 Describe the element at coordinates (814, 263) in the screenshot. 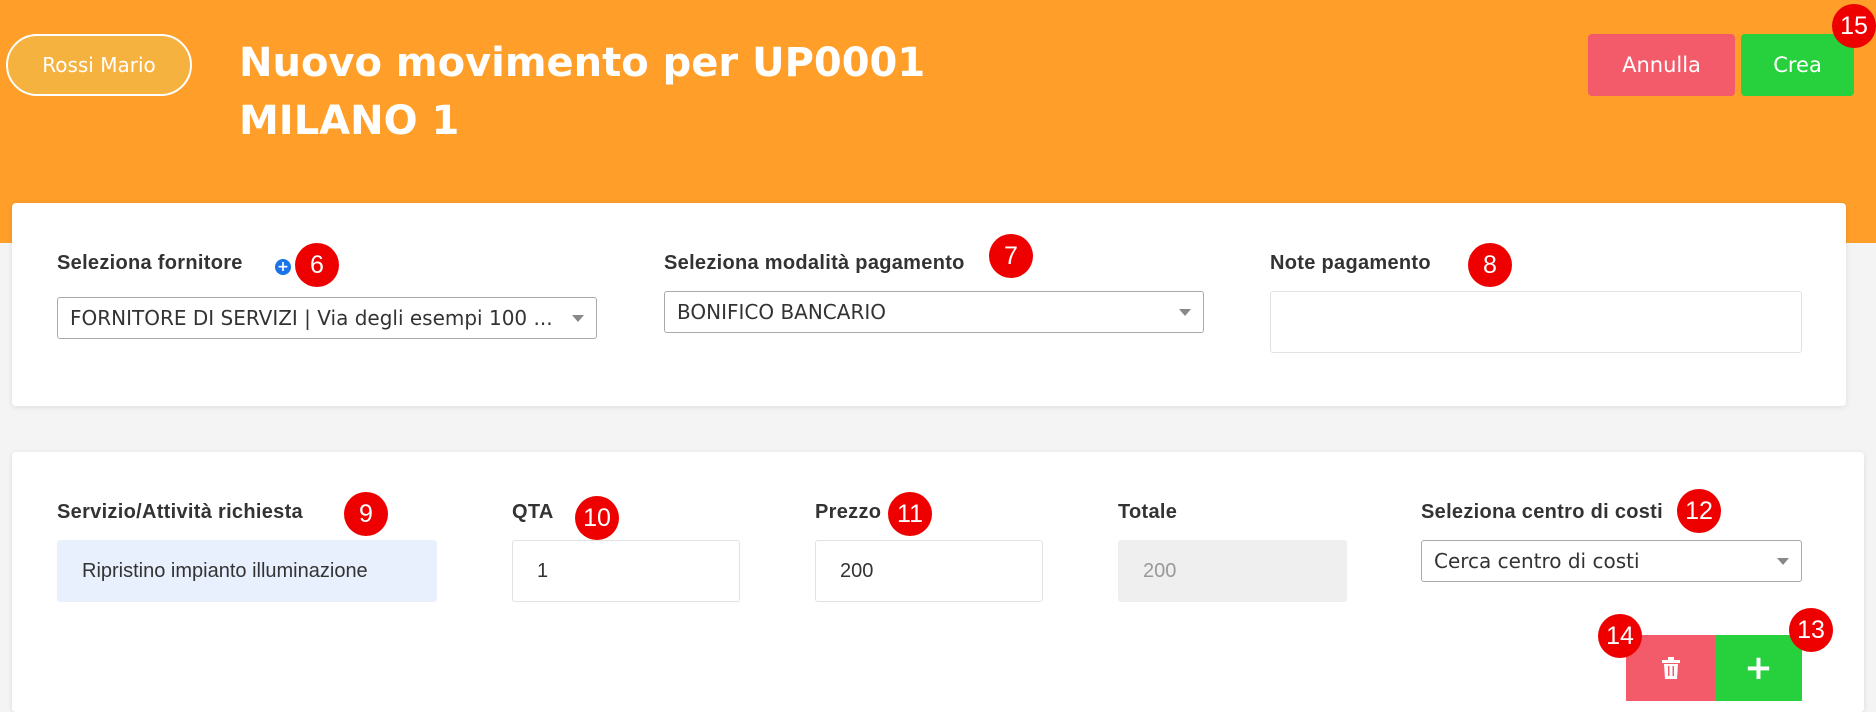

I see `payment-method-label: Seleziona modalità pagamento` at that location.